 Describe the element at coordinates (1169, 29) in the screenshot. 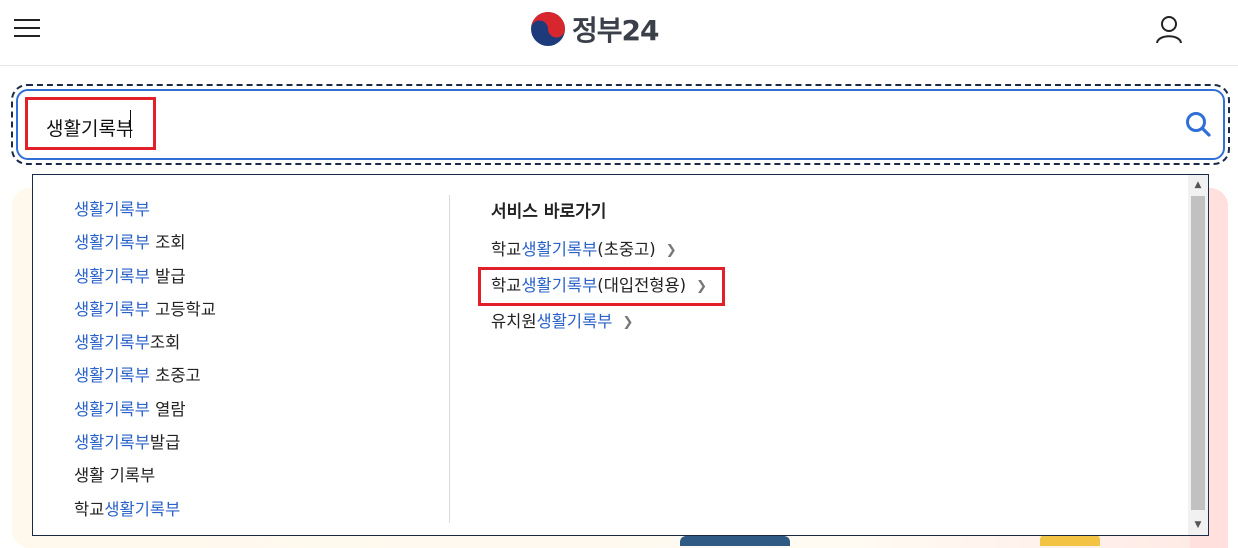

I see `user-icon` at that location.